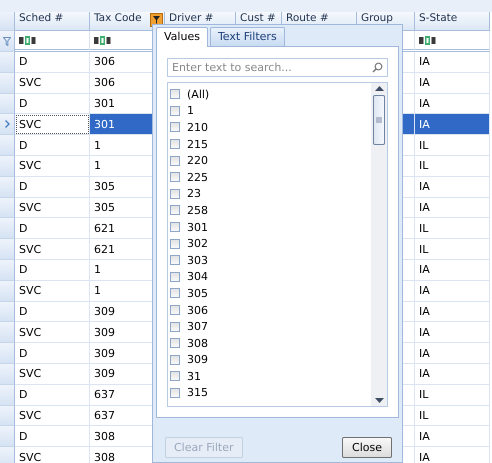 The image size is (492, 463). What do you see at coordinates (190, 111) in the screenshot?
I see `value-label: 1` at bounding box center [190, 111].